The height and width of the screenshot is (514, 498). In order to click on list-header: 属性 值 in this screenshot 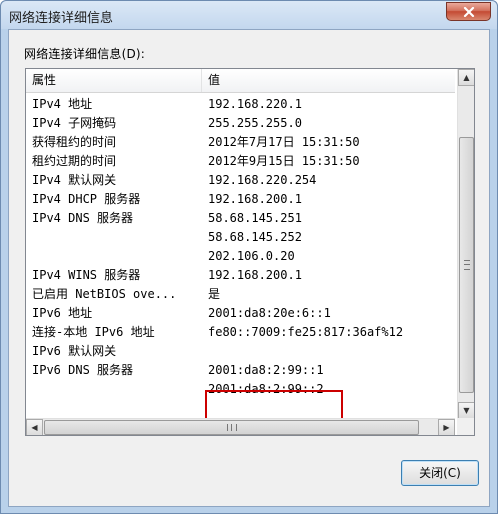, I will do `click(240, 81)`.